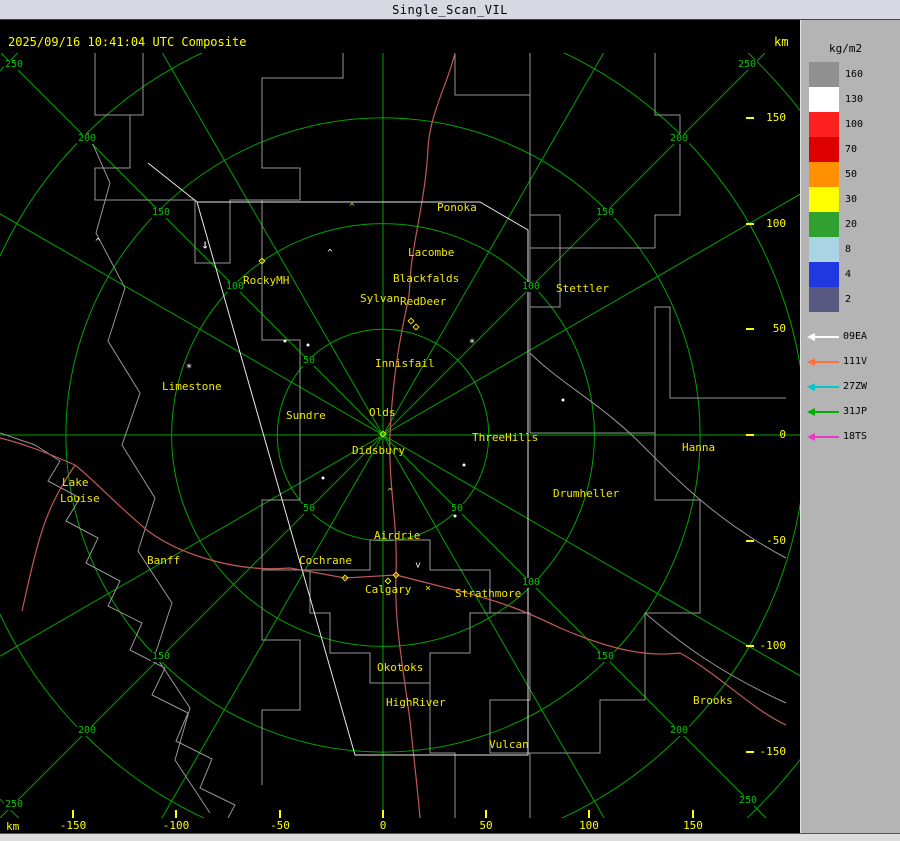  What do you see at coordinates (397, 535) in the screenshot?
I see `city-label: Airdrie` at bounding box center [397, 535].